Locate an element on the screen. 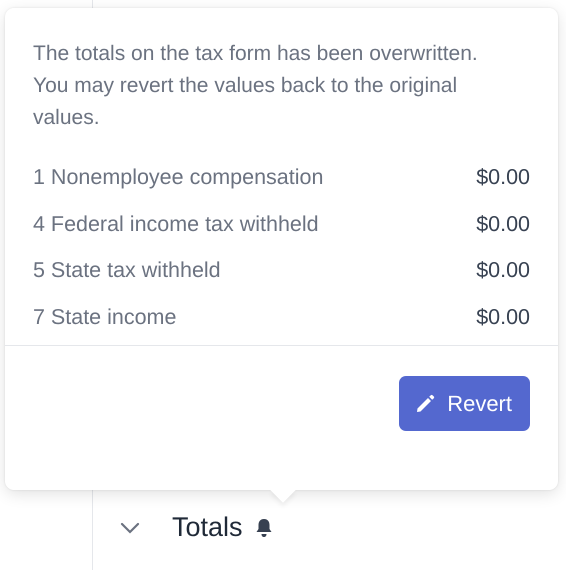 This screenshot has height=570, width=566. row-label: 5 State tax withheld is located at coordinates (127, 270).